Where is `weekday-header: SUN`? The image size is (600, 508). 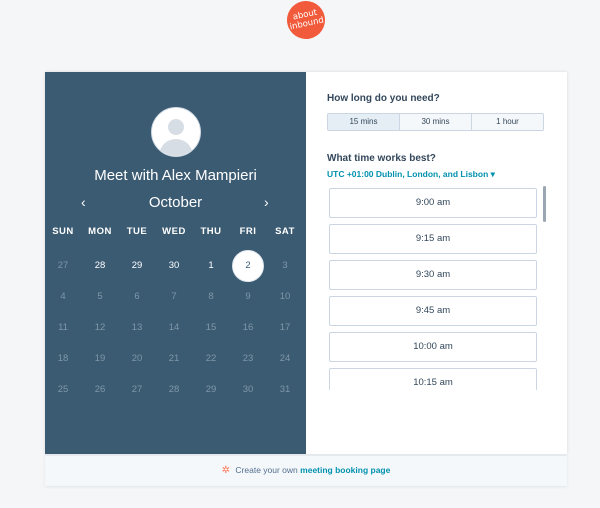 weekday-header: SUN is located at coordinates (63, 231).